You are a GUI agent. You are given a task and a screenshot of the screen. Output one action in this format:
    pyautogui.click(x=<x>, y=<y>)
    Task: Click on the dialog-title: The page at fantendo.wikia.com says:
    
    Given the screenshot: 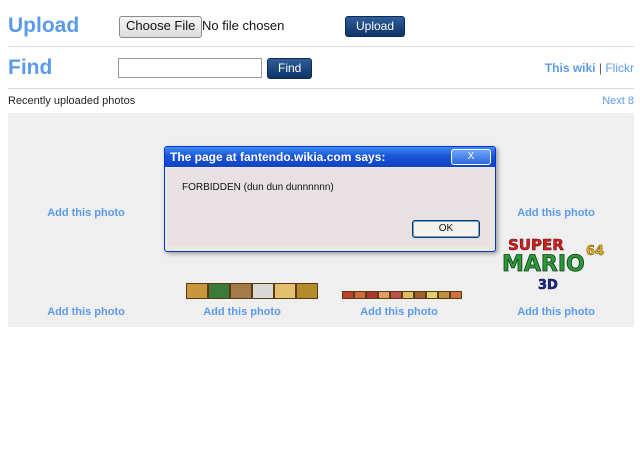 What is the action you would take?
    pyautogui.click(x=330, y=157)
    